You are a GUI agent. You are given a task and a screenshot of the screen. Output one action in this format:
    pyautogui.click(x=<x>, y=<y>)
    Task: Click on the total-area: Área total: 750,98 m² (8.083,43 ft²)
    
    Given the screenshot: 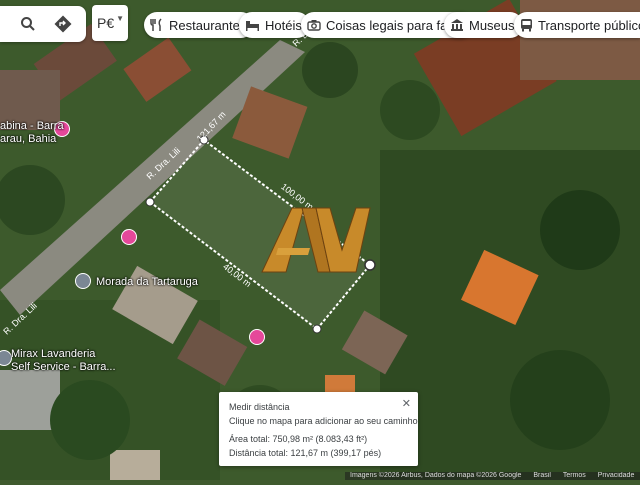 What is the action you would take?
    pyautogui.click(x=298, y=439)
    